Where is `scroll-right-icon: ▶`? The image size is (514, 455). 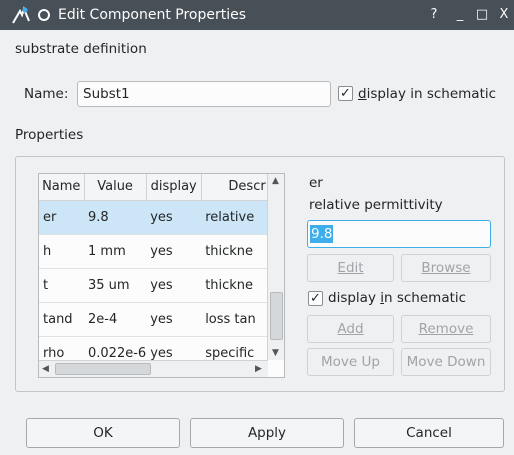
scroll-right-icon: ▶ is located at coordinates (258, 369).